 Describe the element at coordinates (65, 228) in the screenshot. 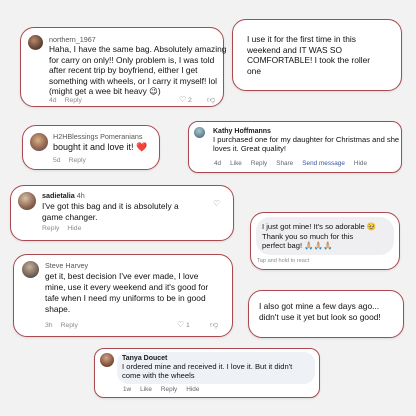

I see `comment-meta: Reply Hide` at that location.